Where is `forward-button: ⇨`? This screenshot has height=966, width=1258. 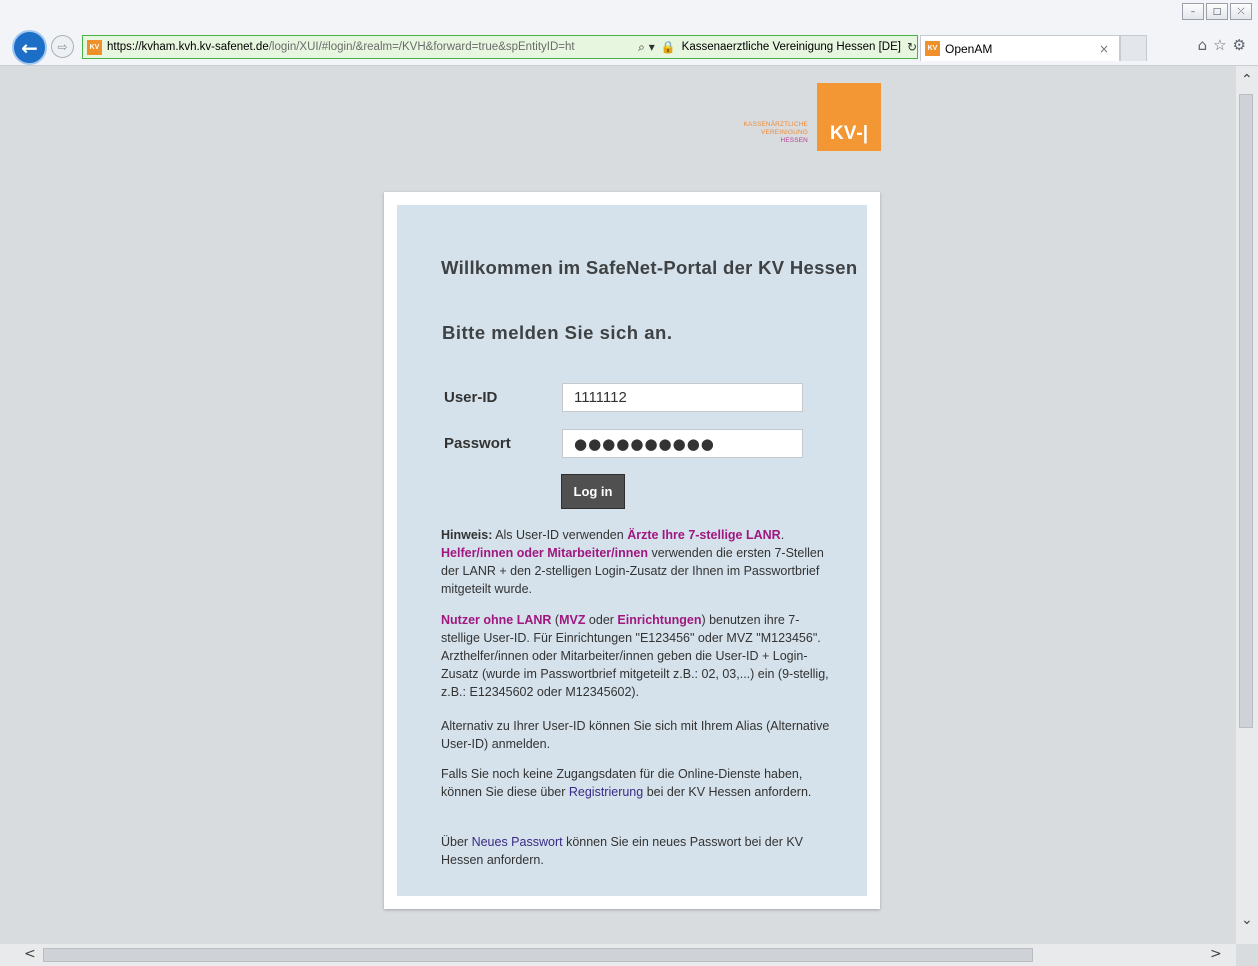 forward-button: ⇨ is located at coordinates (62, 46).